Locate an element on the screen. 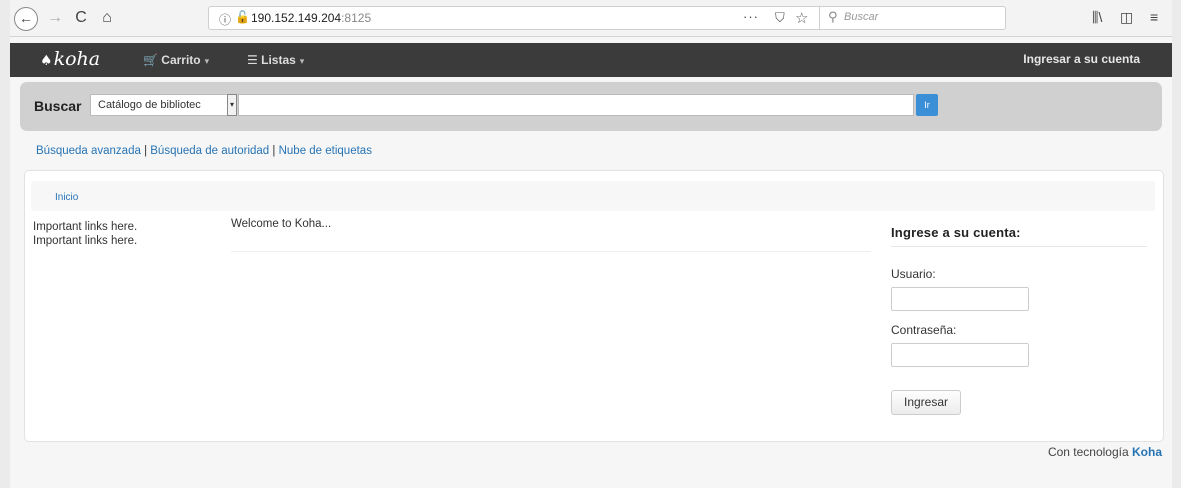 Image resolution: width=1181 pixels, height=488 pixels. advanced-search-link: Búsqueda avanzada is located at coordinates (88, 151).